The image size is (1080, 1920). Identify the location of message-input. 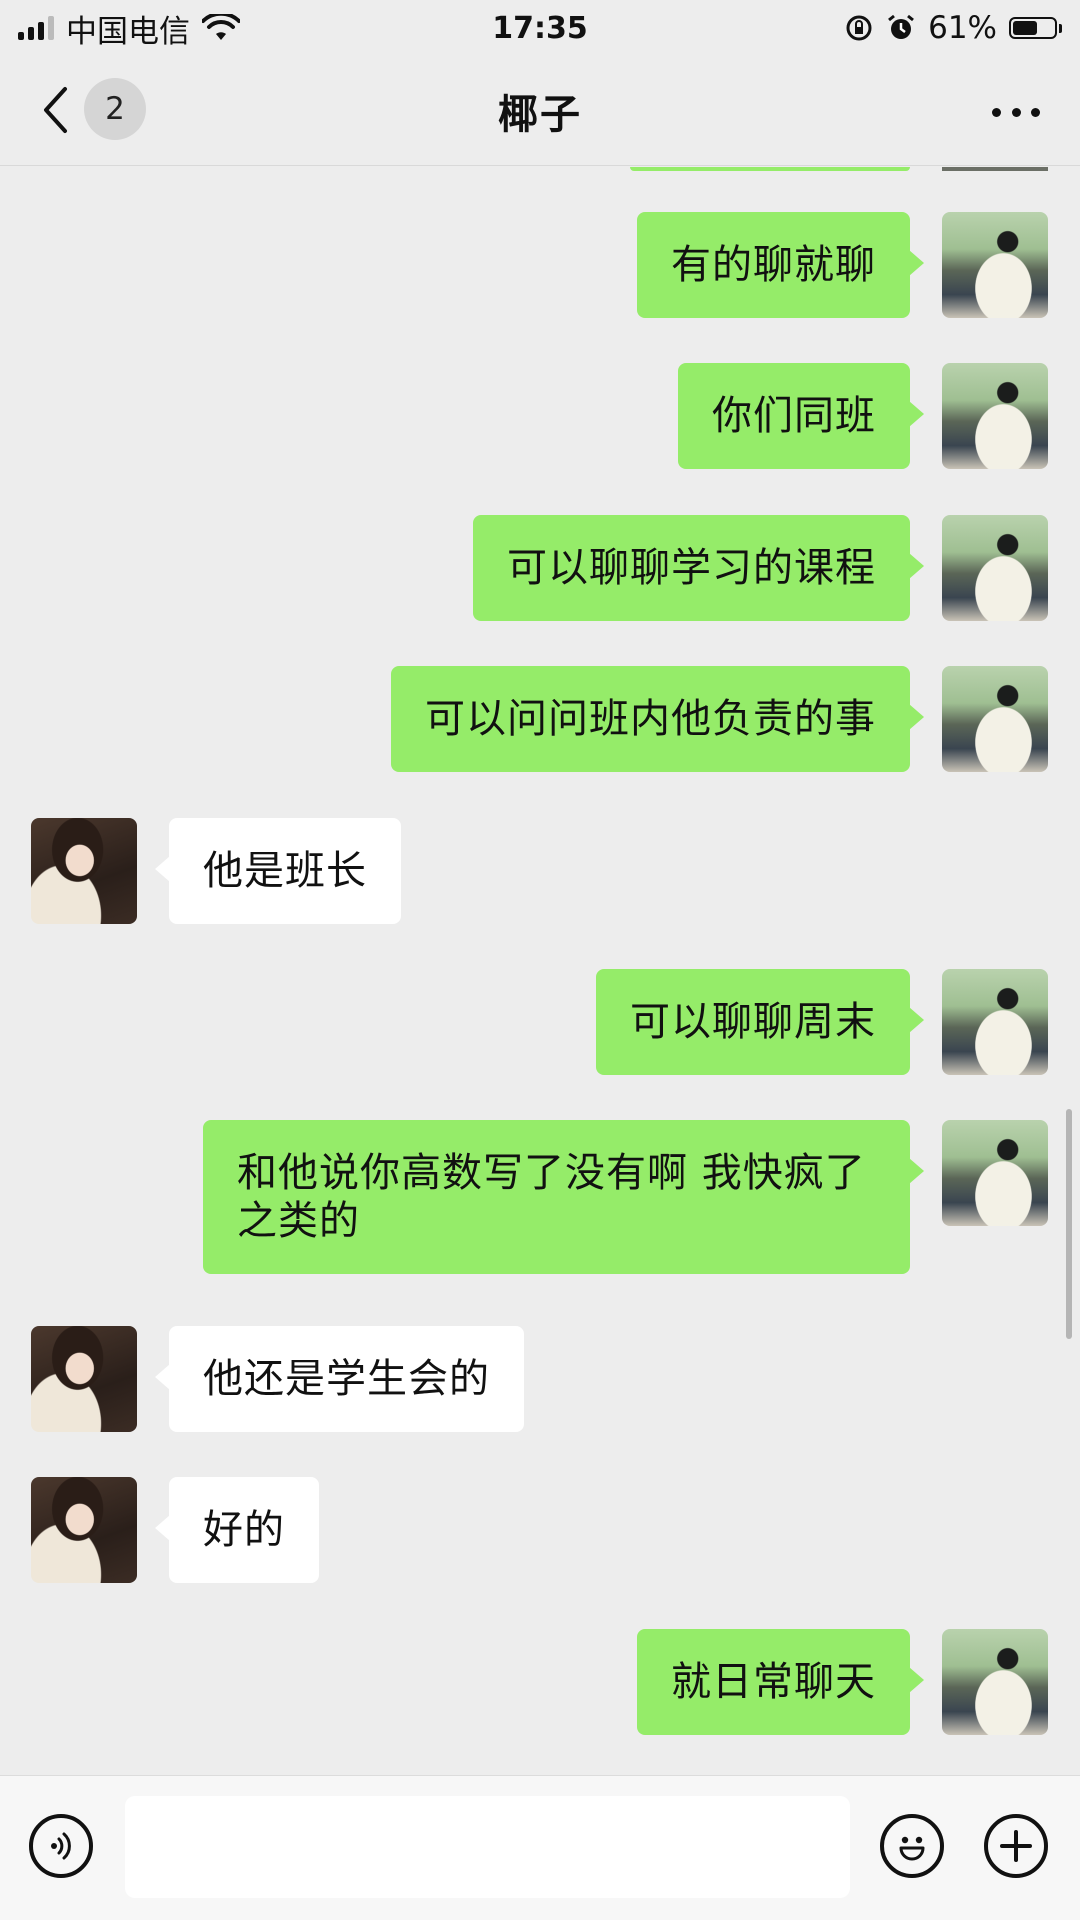
(487, 1847).